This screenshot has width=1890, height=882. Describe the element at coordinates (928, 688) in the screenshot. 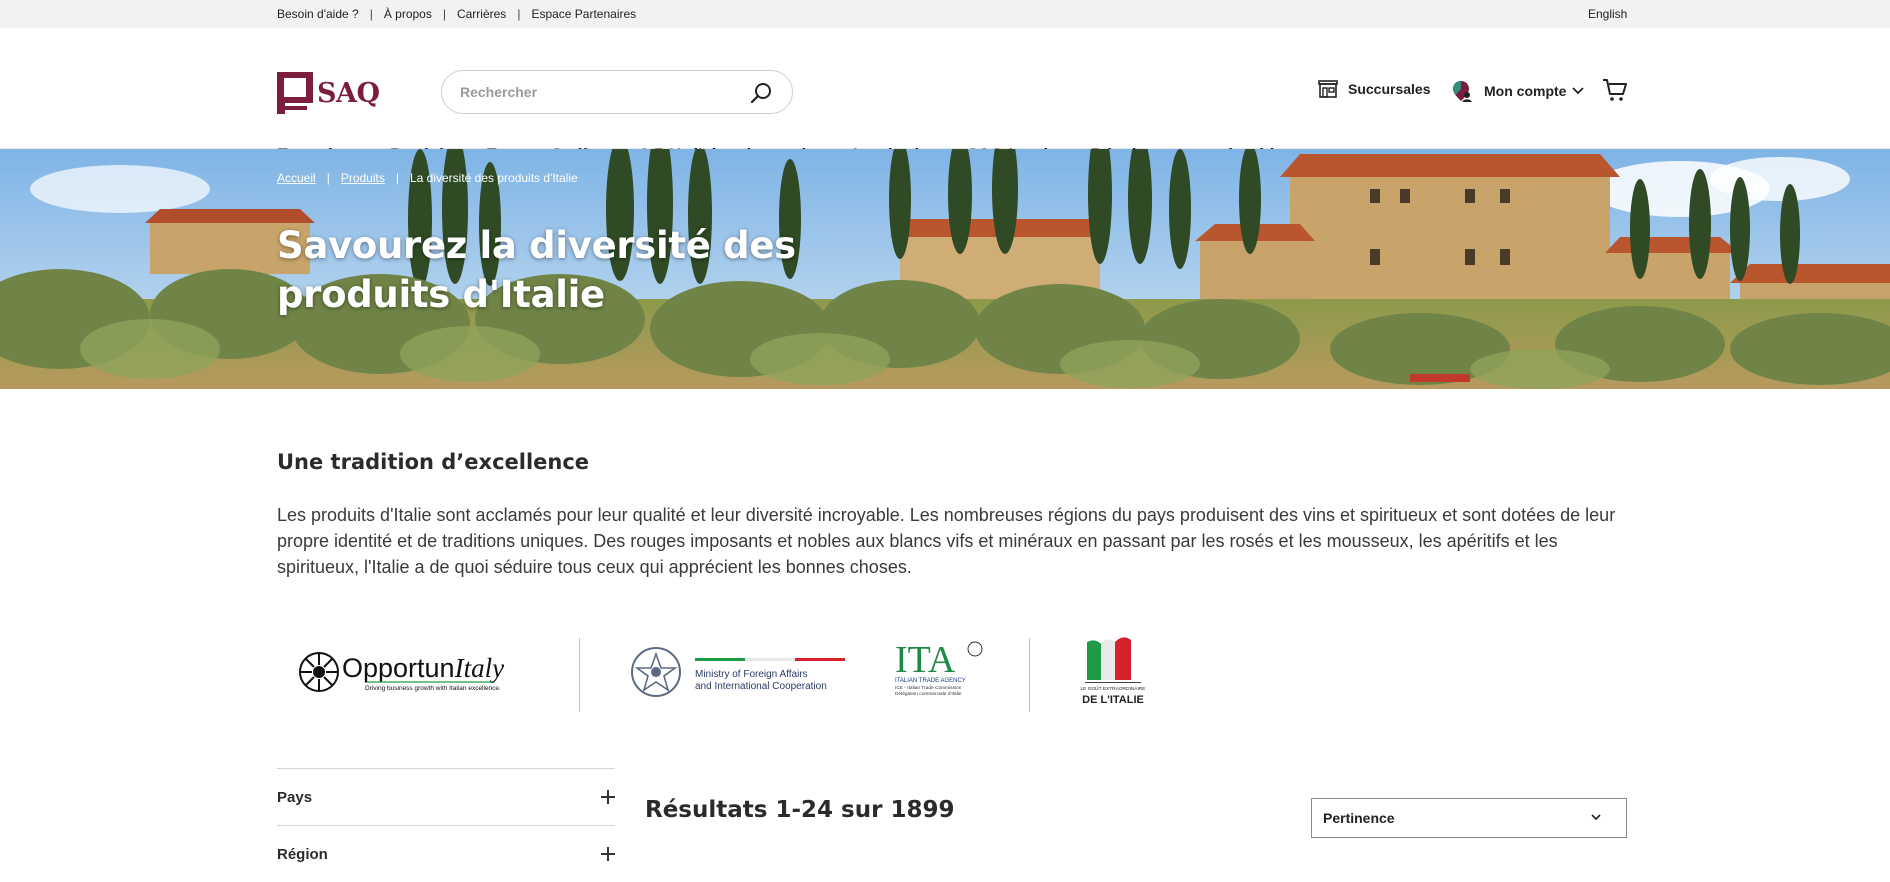

I see `ita-line2: ICE - Italian Trade Commission` at that location.